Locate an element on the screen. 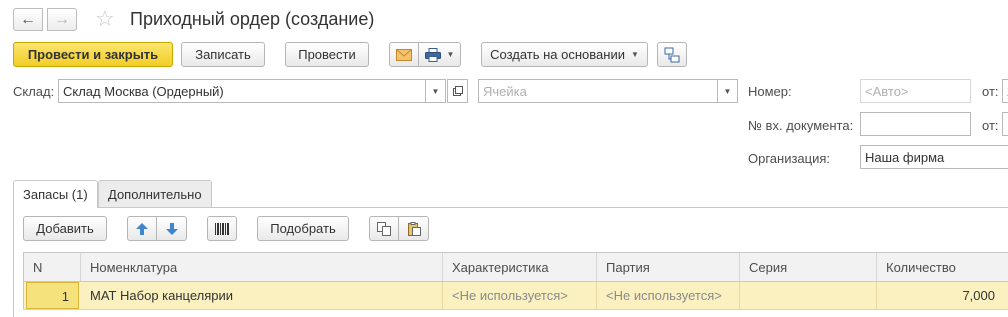 The image size is (1008, 317). column-header-item: Номенклатура is located at coordinates (262, 267).